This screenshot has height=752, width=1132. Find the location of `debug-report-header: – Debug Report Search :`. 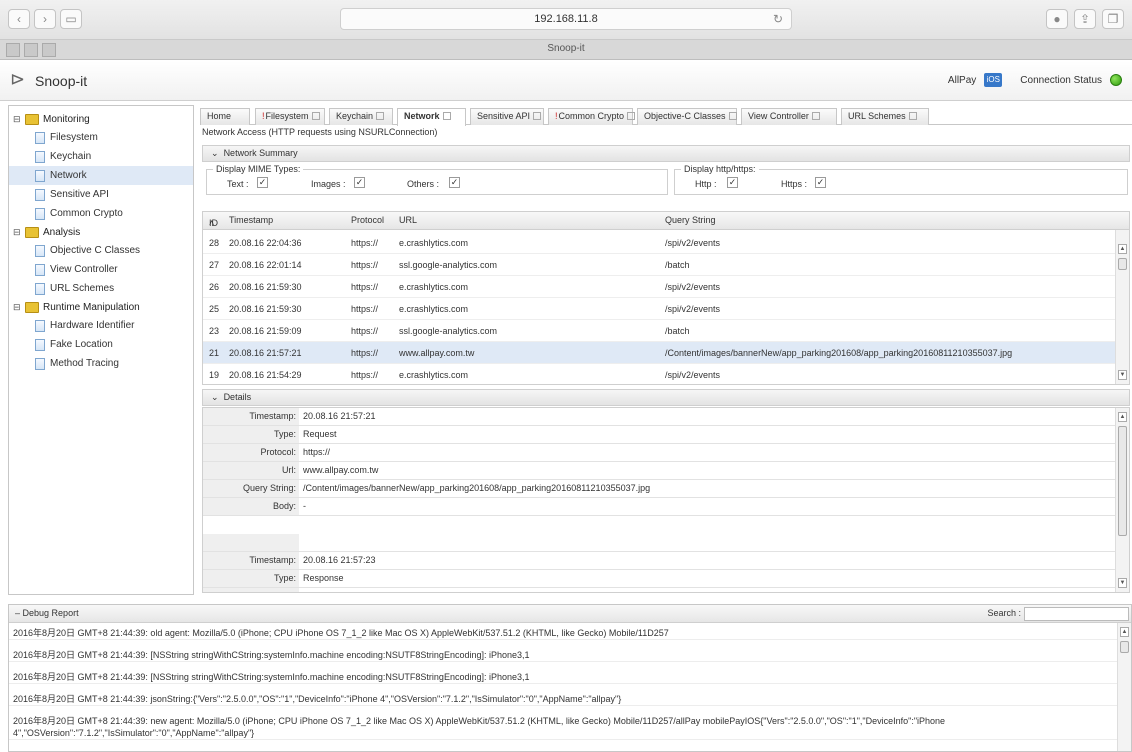

debug-report-header: – Debug Report Search : is located at coordinates (570, 614).